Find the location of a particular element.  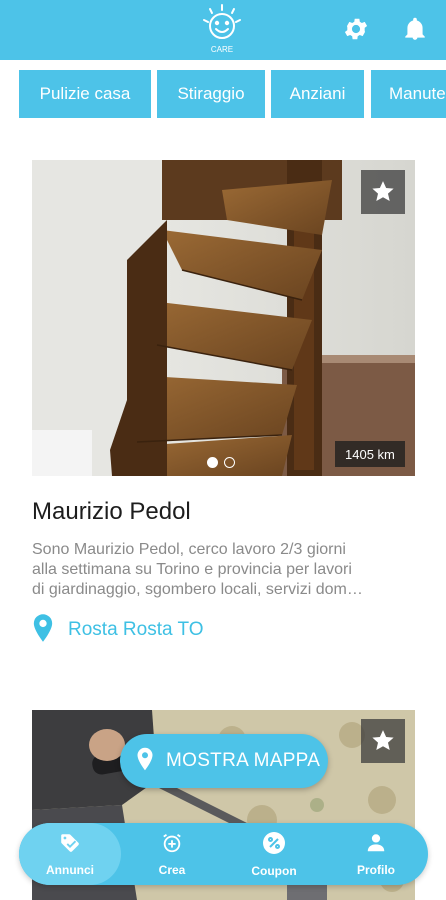

distance-badge: 1405 km is located at coordinates (370, 454).